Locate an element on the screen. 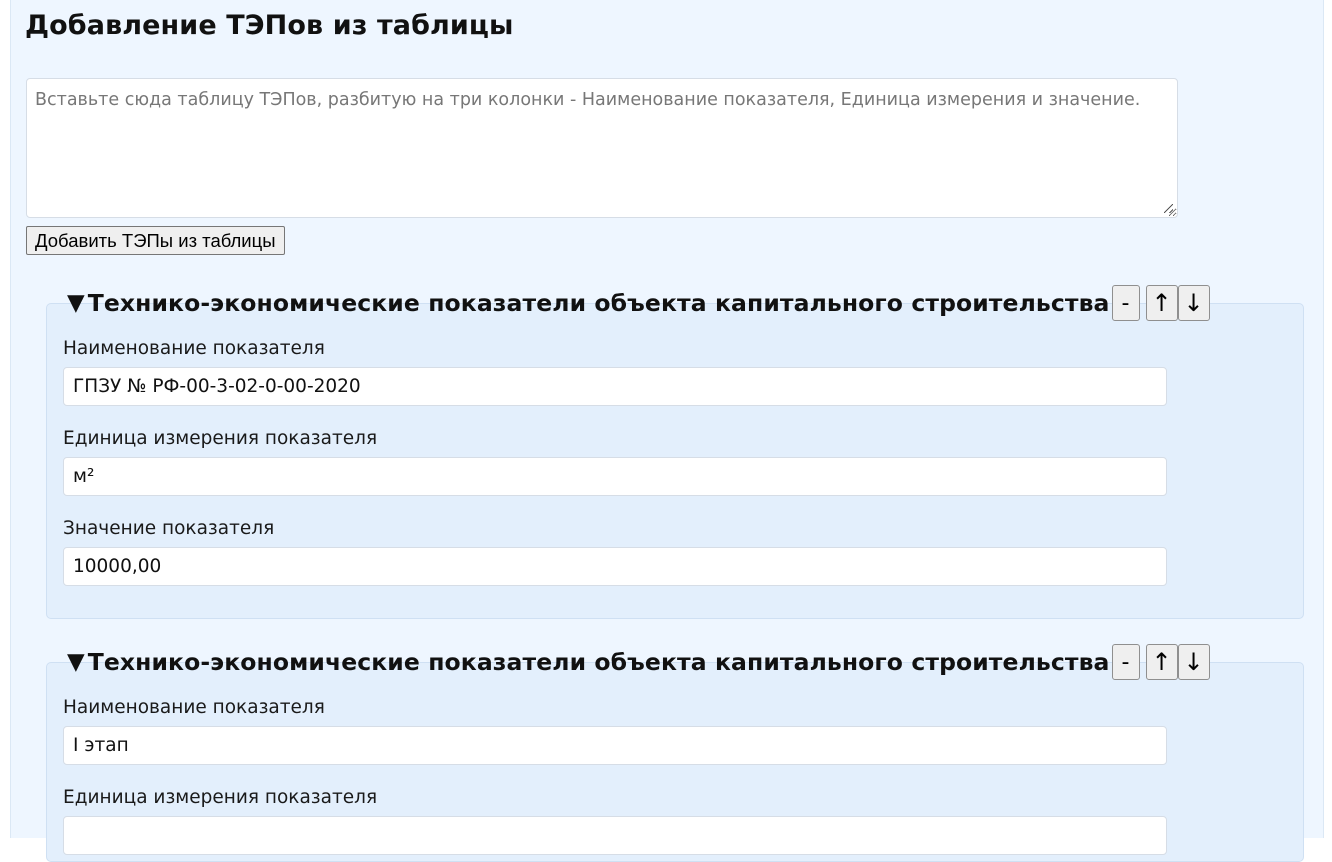 The image size is (1332, 862). indicator-value-label: Значение показателя is located at coordinates (169, 528).